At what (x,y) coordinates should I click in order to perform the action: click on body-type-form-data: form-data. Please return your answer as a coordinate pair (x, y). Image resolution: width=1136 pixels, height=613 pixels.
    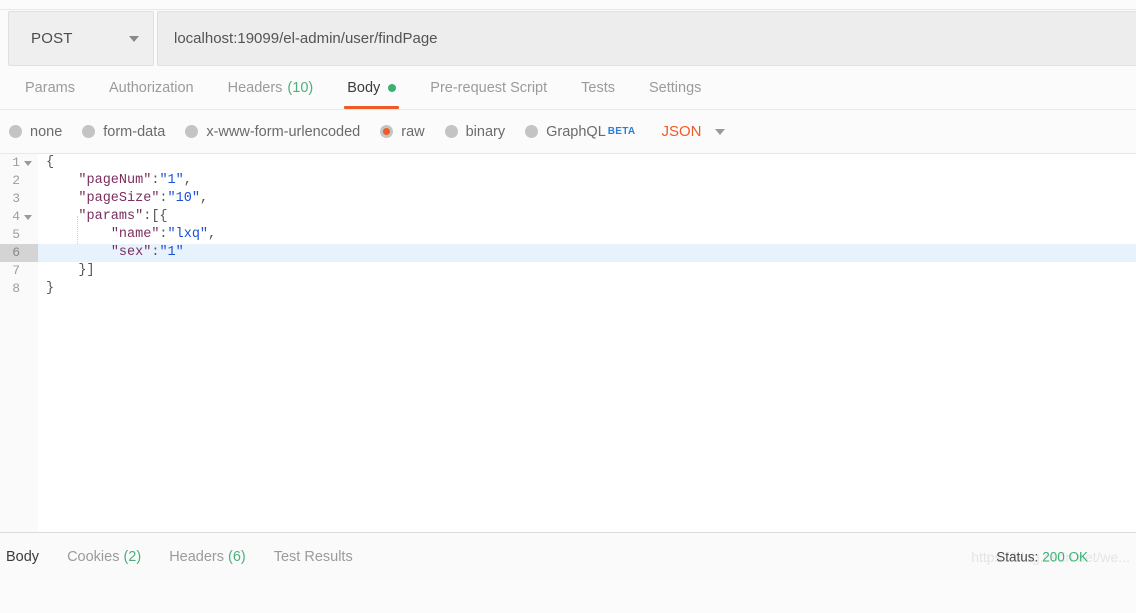
    Looking at the image, I should click on (123, 132).